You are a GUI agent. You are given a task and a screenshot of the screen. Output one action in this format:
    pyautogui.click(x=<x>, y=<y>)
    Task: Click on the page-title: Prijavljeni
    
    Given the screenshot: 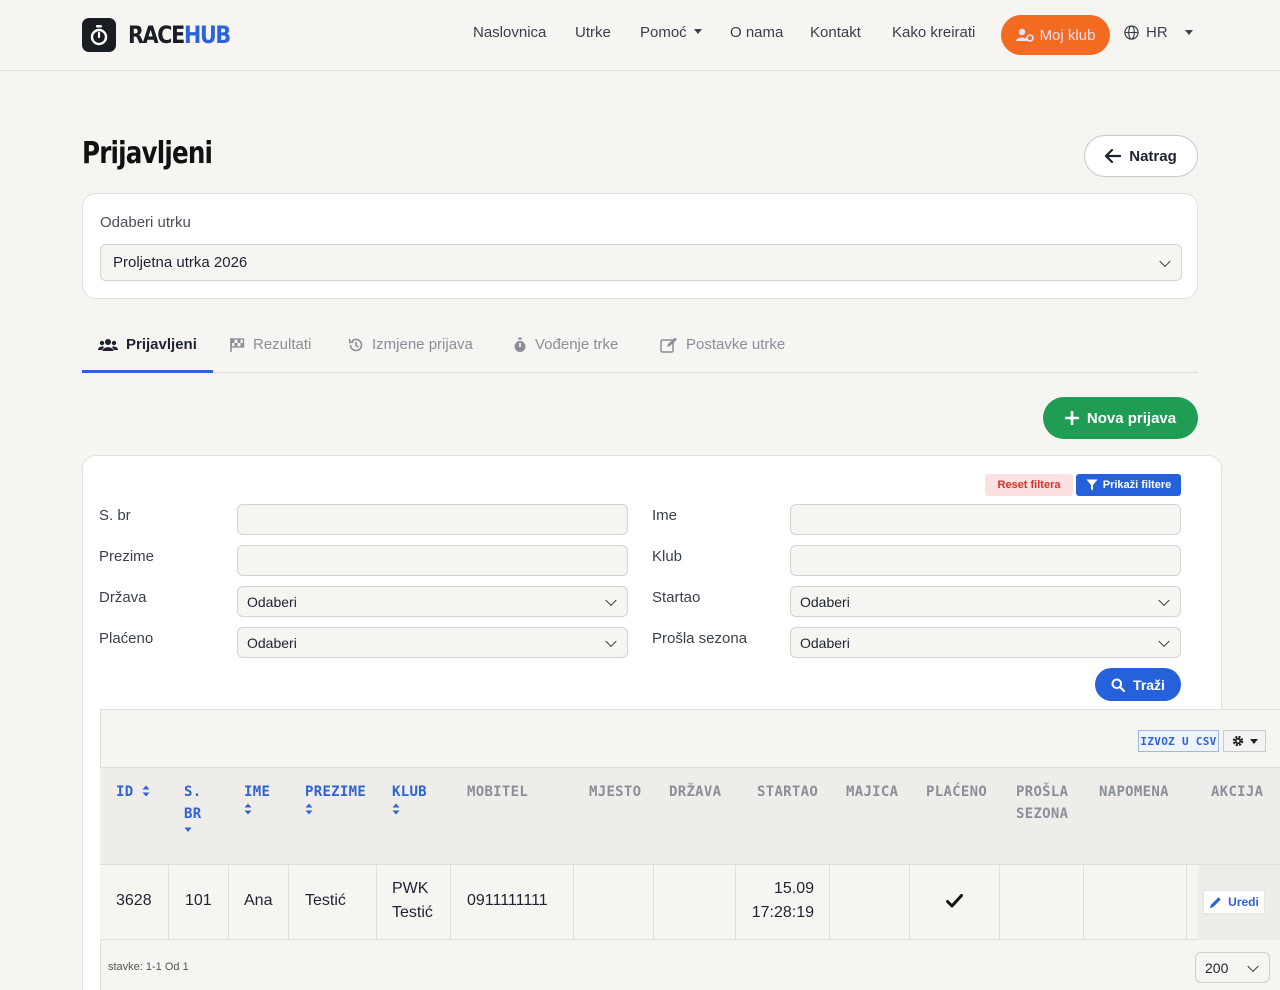 What is the action you would take?
    pyautogui.click(x=147, y=153)
    